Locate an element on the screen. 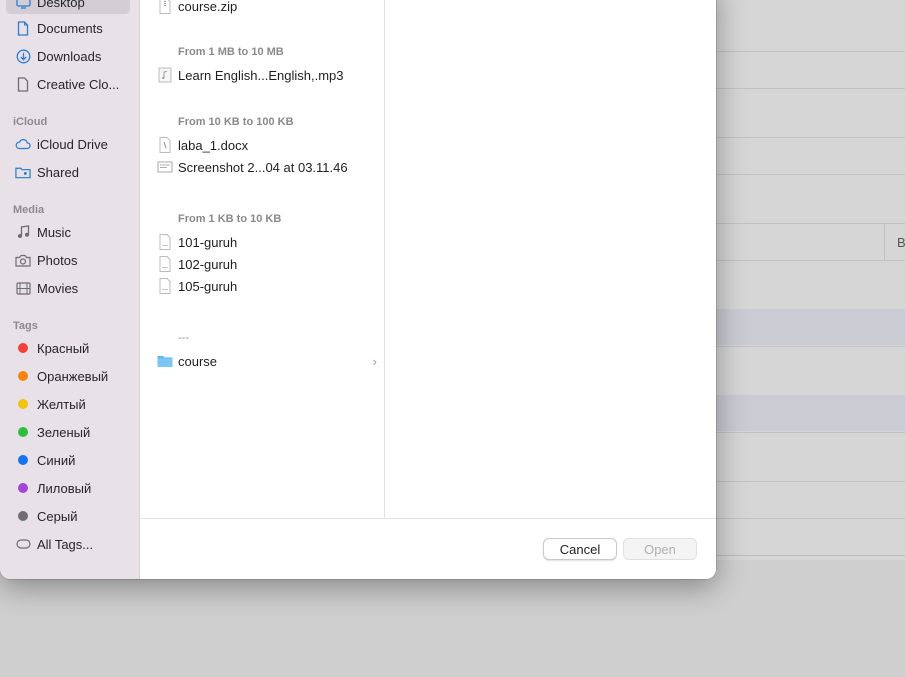  sidebar-item-label: Серый is located at coordinates (57, 516).